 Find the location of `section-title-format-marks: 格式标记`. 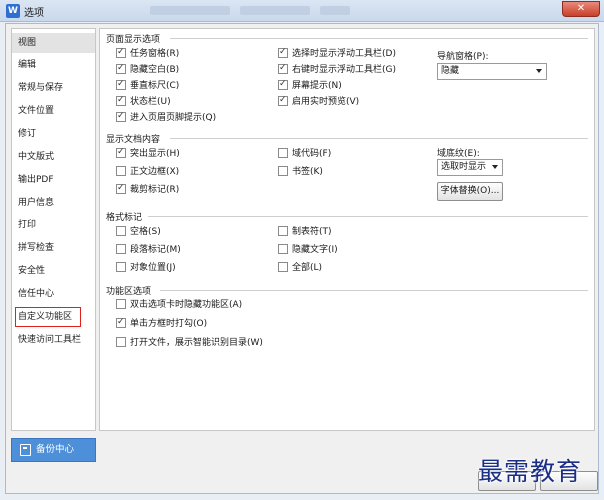

section-title-format-marks: 格式标记 is located at coordinates (124, 218).